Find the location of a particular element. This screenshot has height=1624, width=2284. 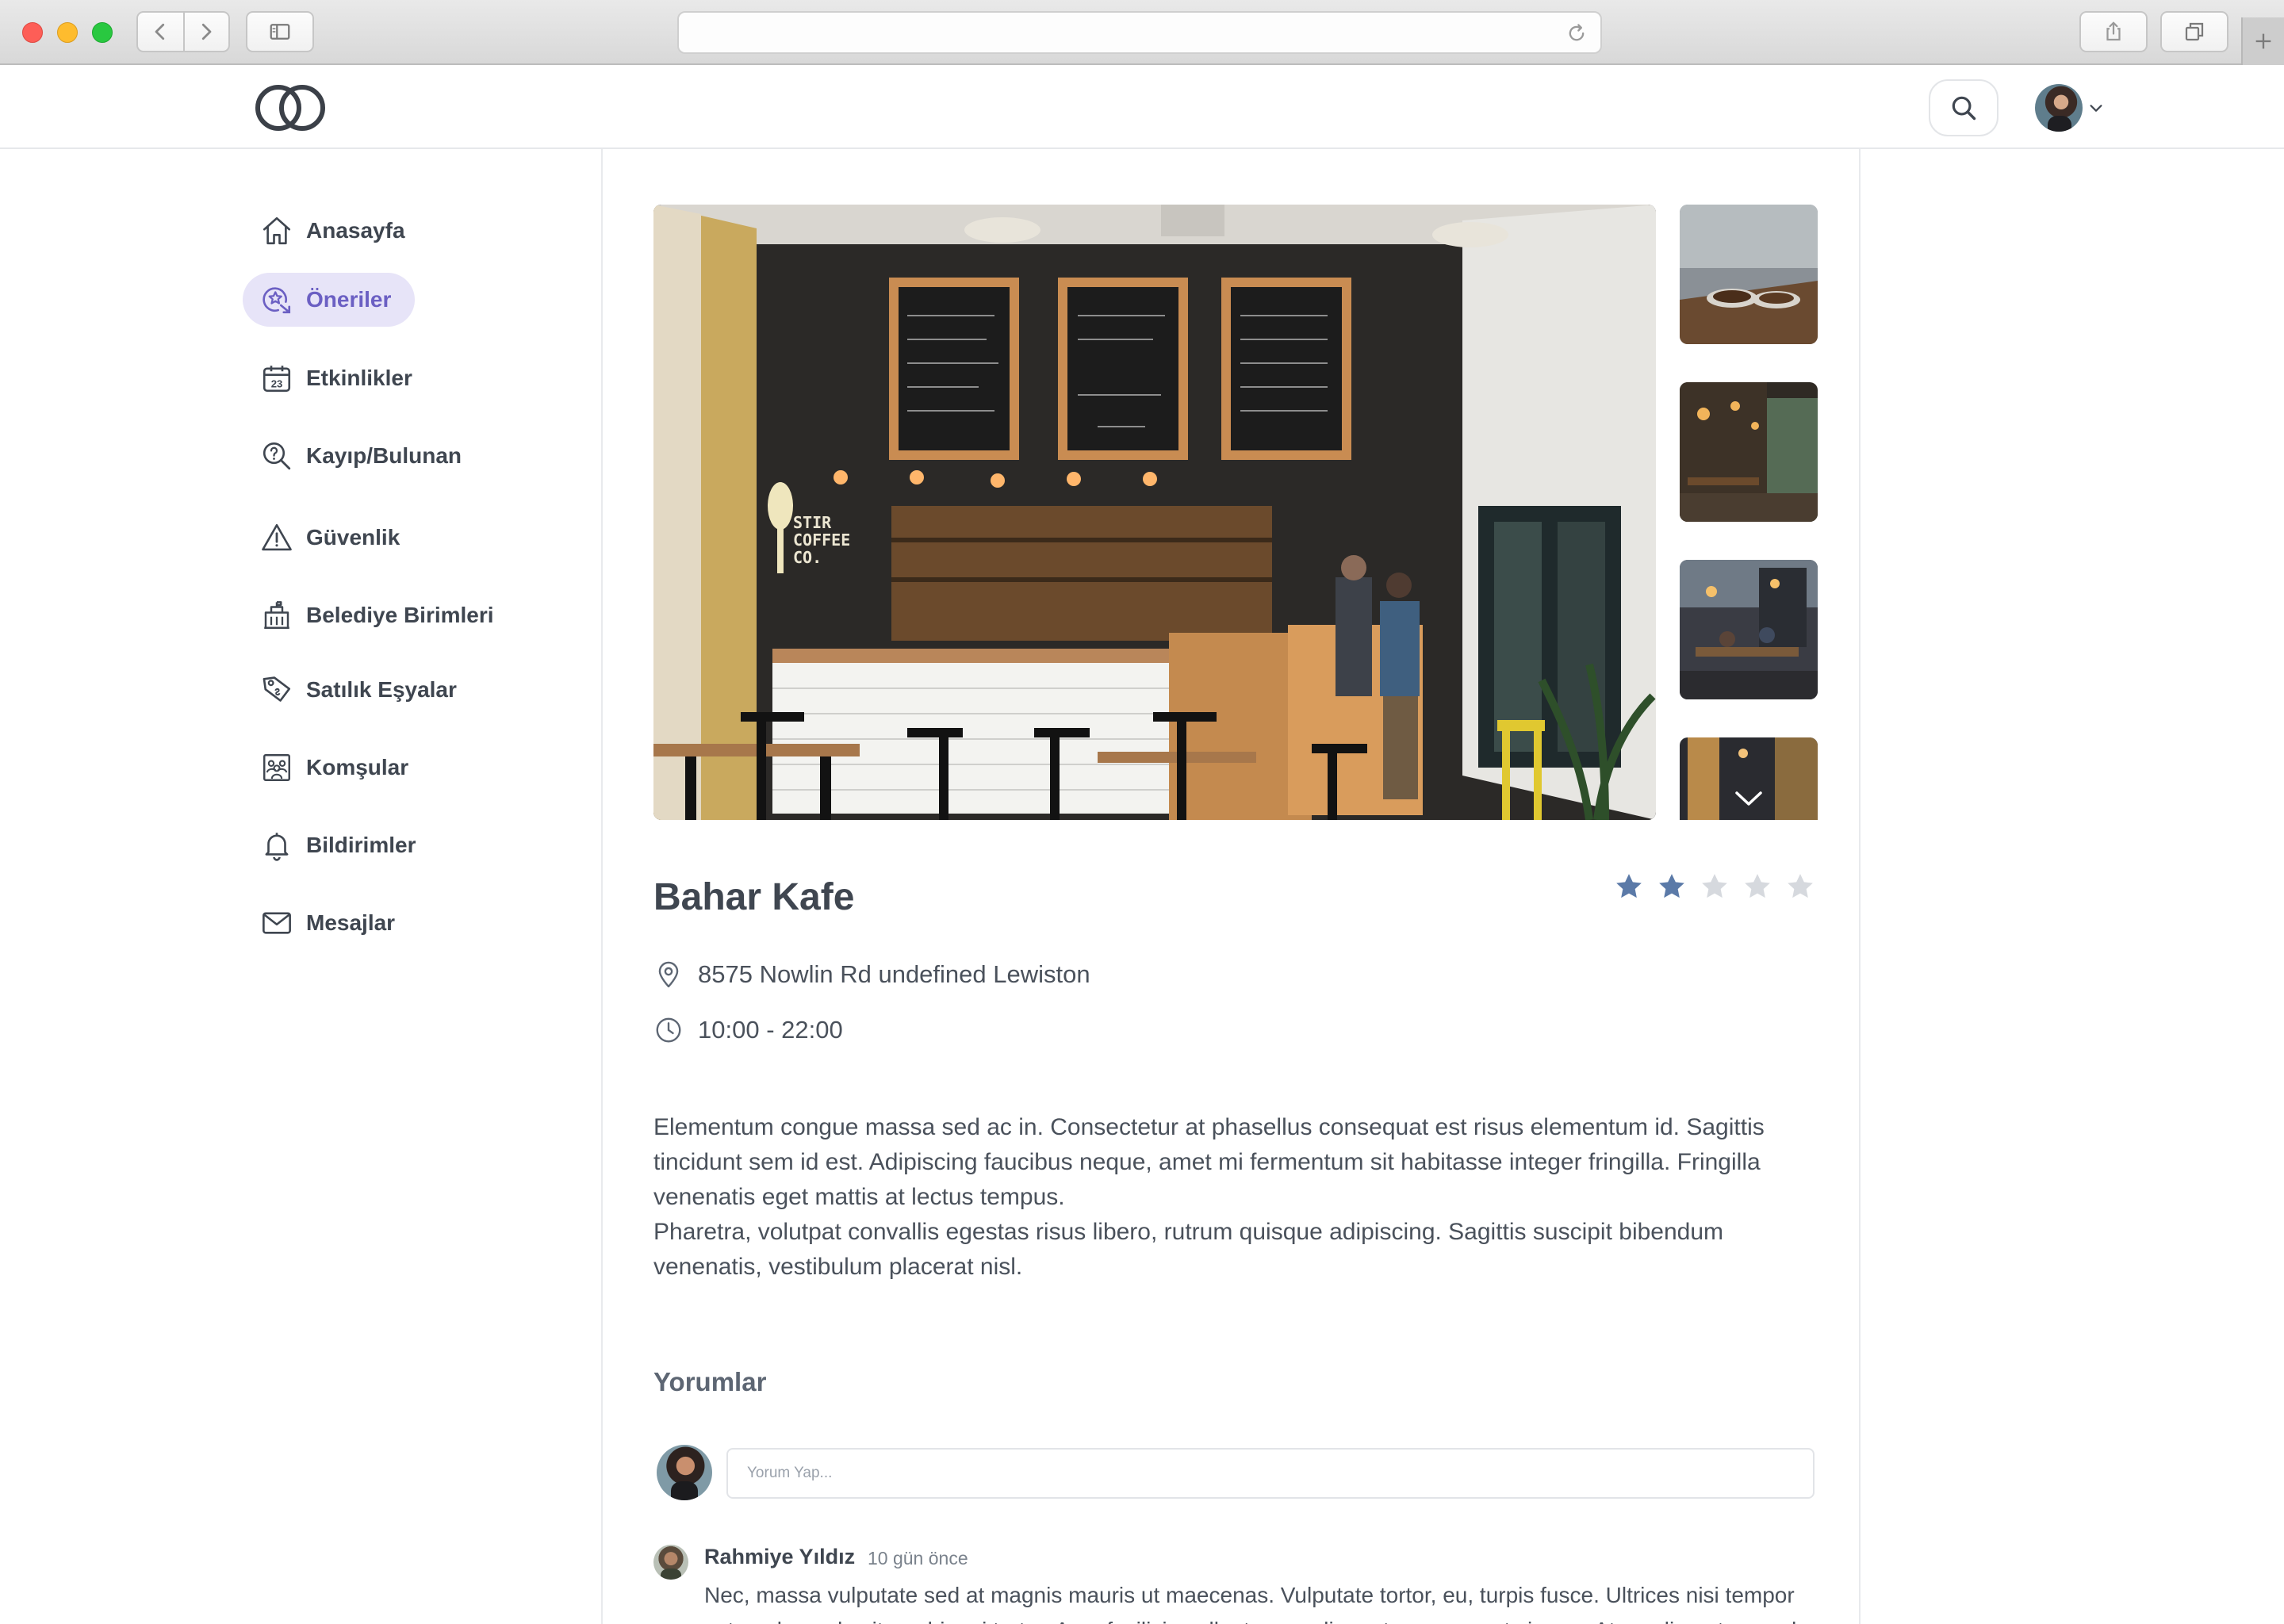

sidebar-toggle-button is located at coordinates (280, 31).